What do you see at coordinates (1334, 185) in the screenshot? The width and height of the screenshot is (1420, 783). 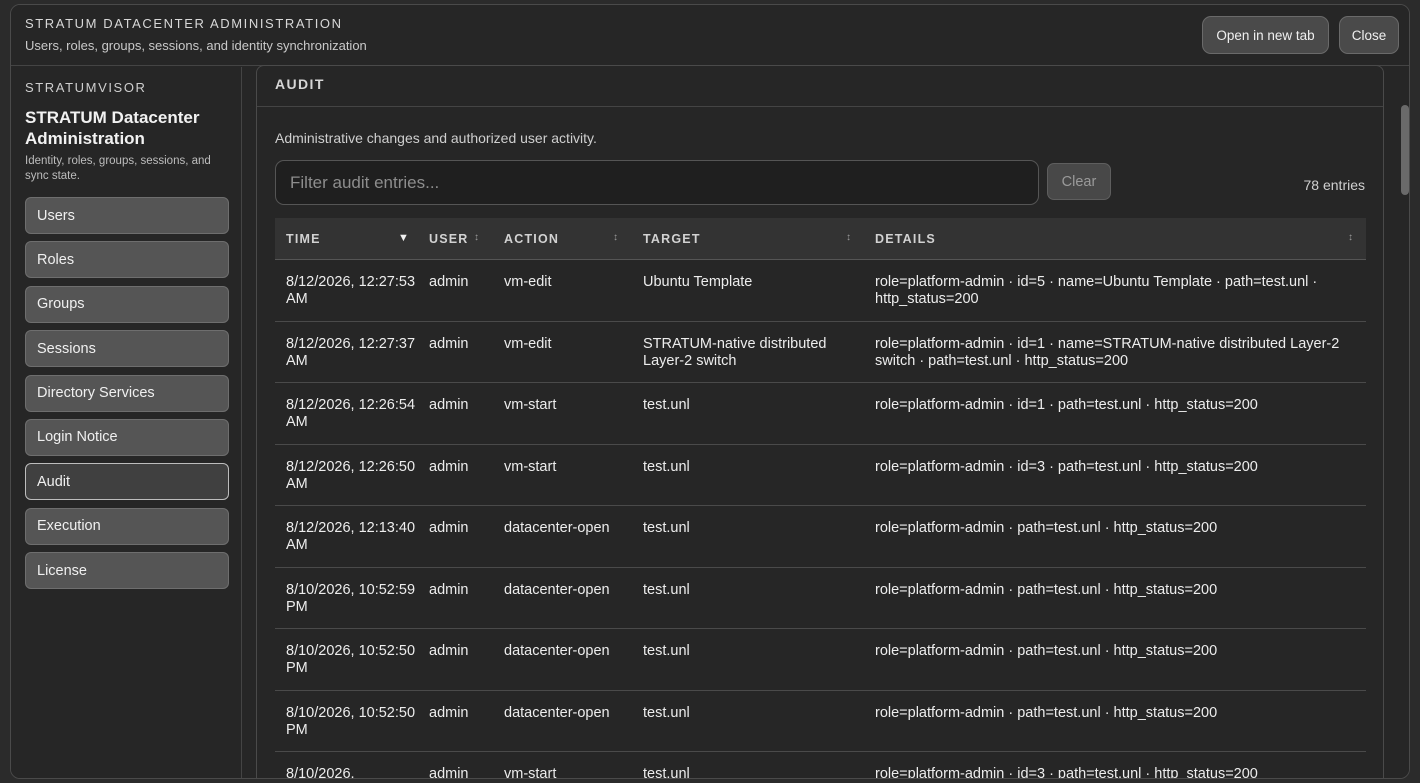 I see `entries-count: 78 entries` at bounding box center [1334, 185].